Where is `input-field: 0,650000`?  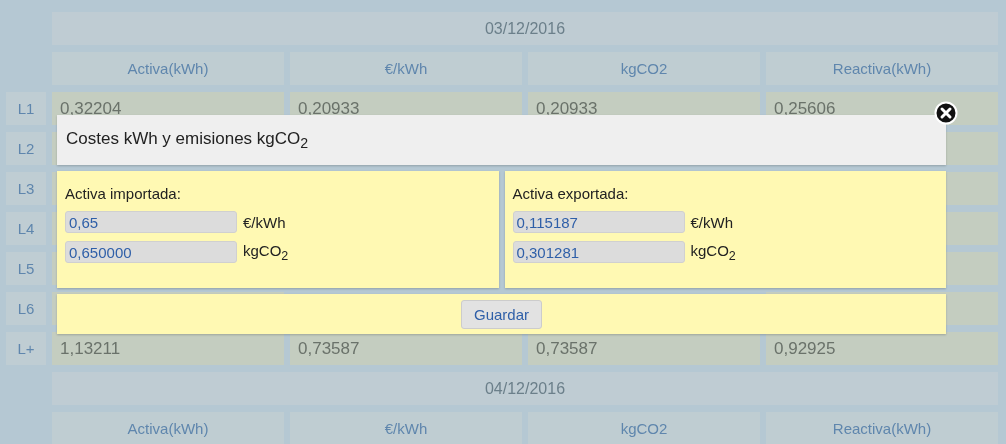
input-field: 0,650000 is located at coordinates (151, 252).